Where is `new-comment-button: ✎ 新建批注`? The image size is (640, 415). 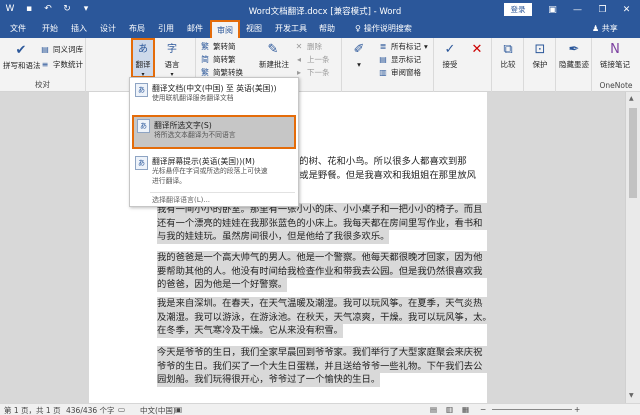
new-comment-button: ✎ 新建批注 is located at coordinates (274, 55).